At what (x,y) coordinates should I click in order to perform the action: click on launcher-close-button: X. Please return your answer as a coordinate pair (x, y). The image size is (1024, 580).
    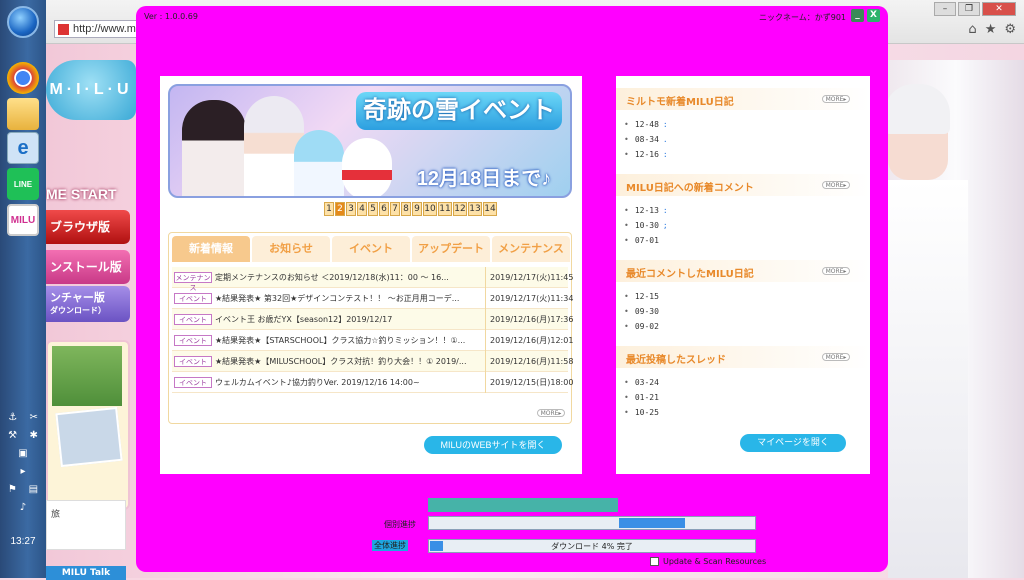
    Looking at the image, I should click on (873, 15).